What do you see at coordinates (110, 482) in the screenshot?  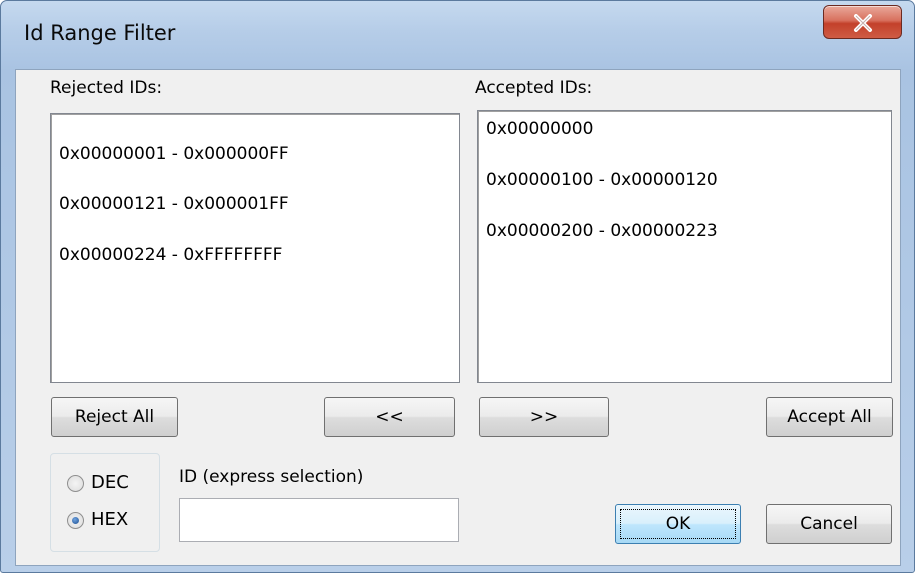 I see `dec-label: DEC` at bounding box center [110, 482].